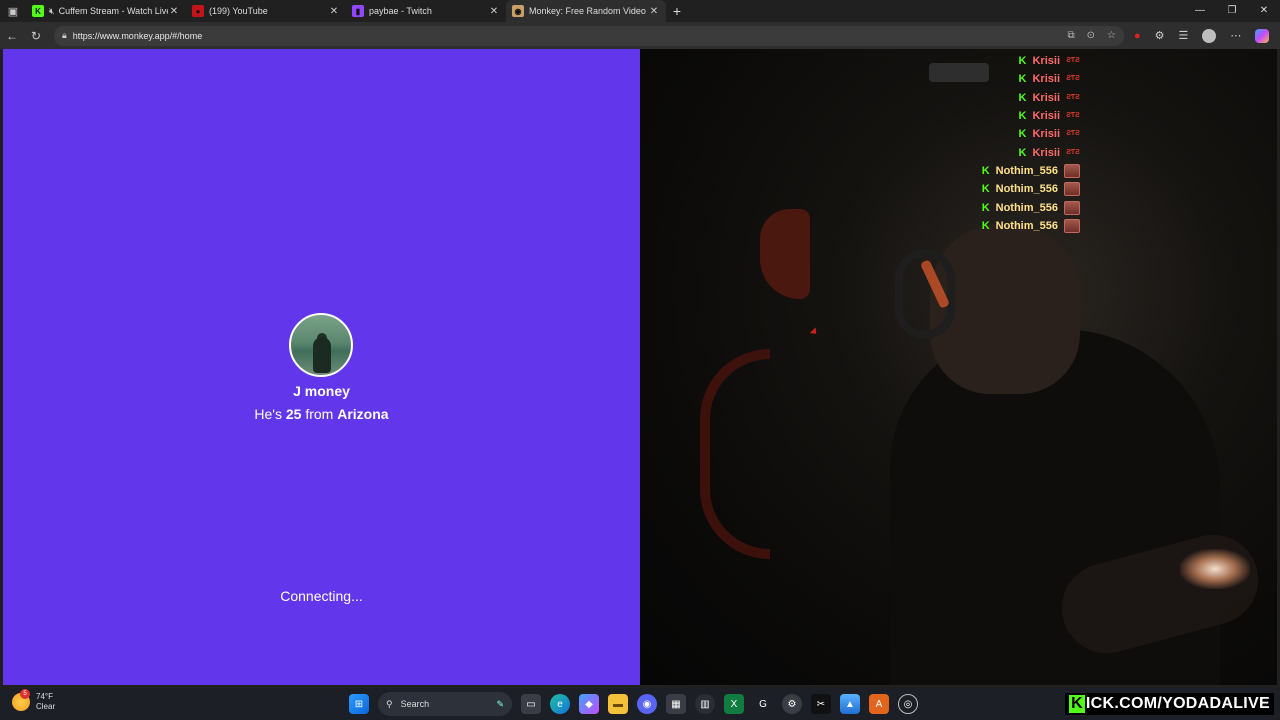  I want to click on audio-app-icon: ▥, so click(705, 704).